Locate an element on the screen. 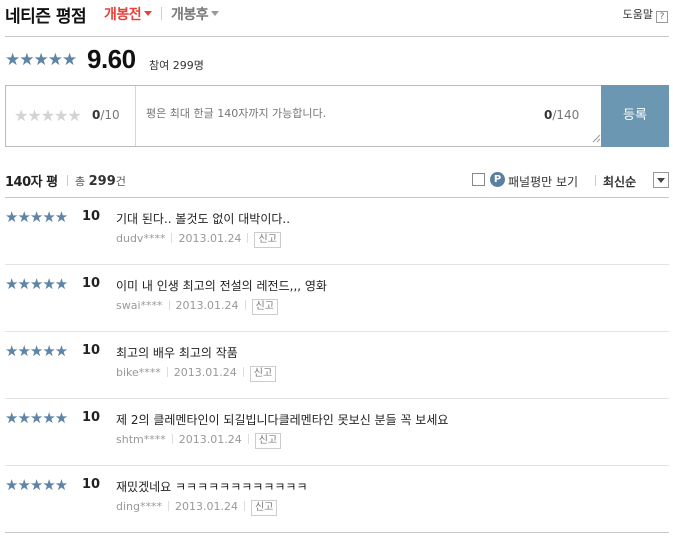  tab-before-release: 개봉전 is located at coordinates (128, 14).